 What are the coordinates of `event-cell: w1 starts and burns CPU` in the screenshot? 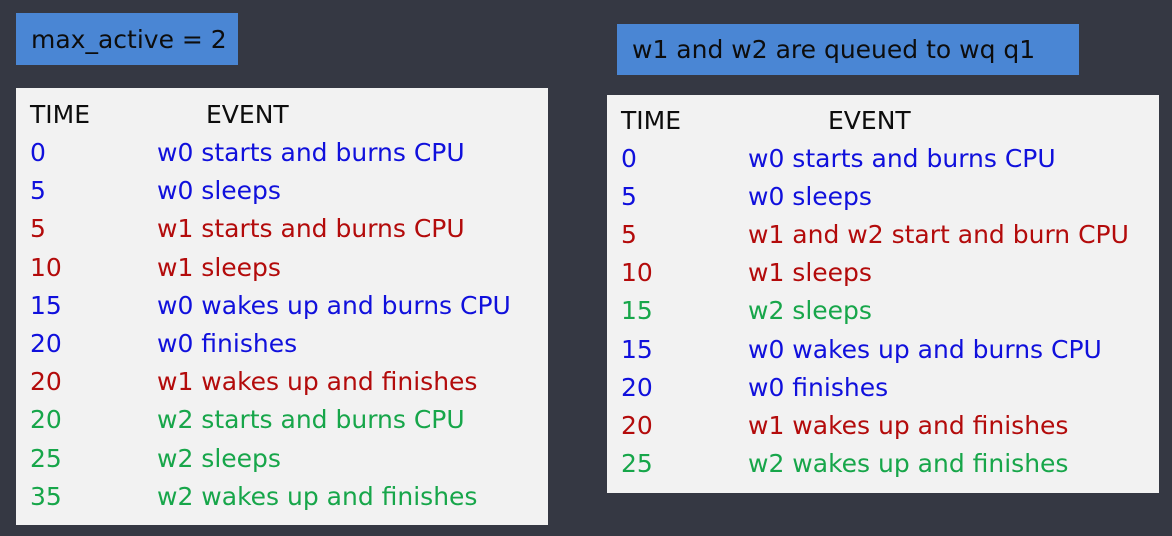 It's located at (311, 229).